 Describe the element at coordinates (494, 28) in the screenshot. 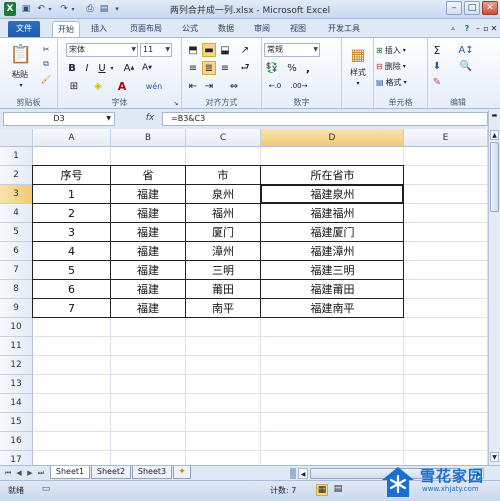

I see `workbook-close-icon: ✕` at that location.